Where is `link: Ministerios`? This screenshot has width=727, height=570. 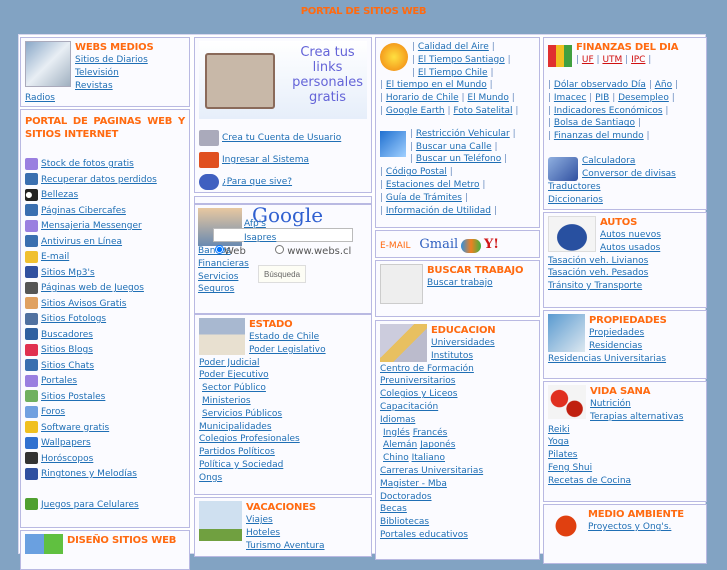
link: Ministerios is located at coordinates (226, 401).